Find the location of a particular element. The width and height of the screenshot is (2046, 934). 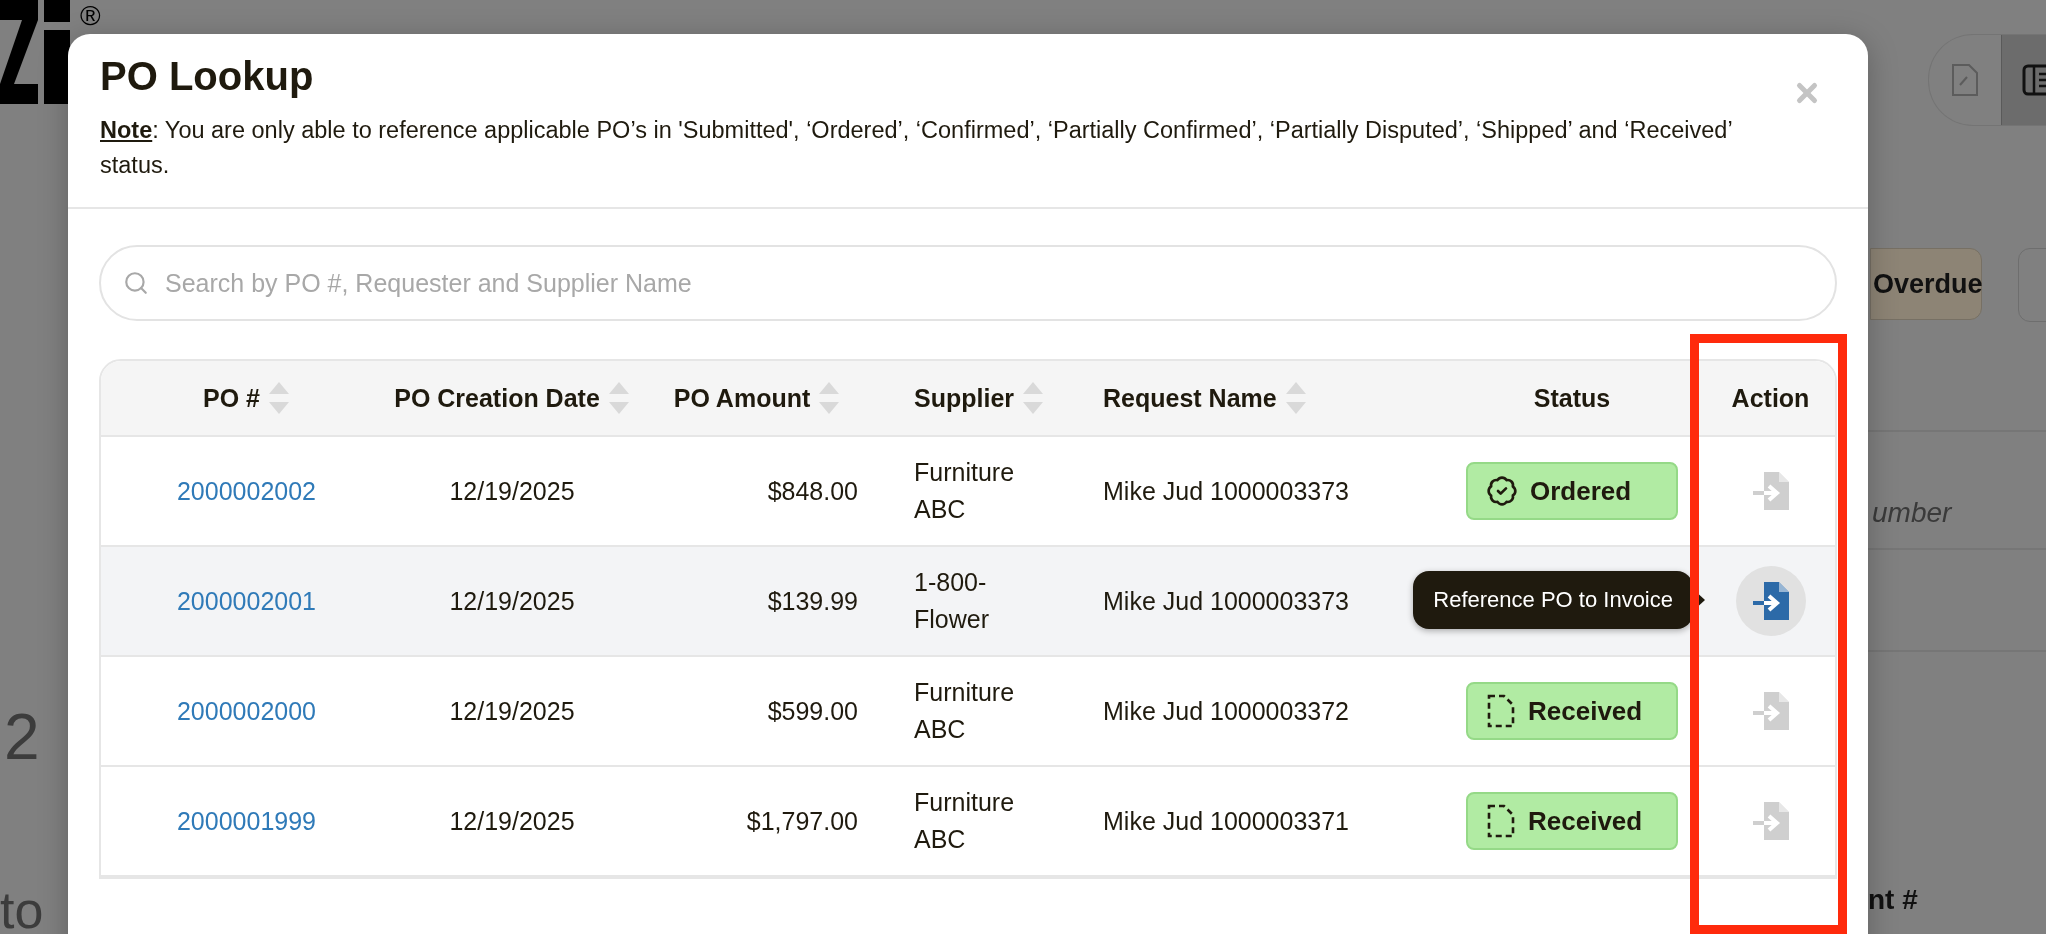

po-number-link: 2000002000 is located at coordinates (246, 711).